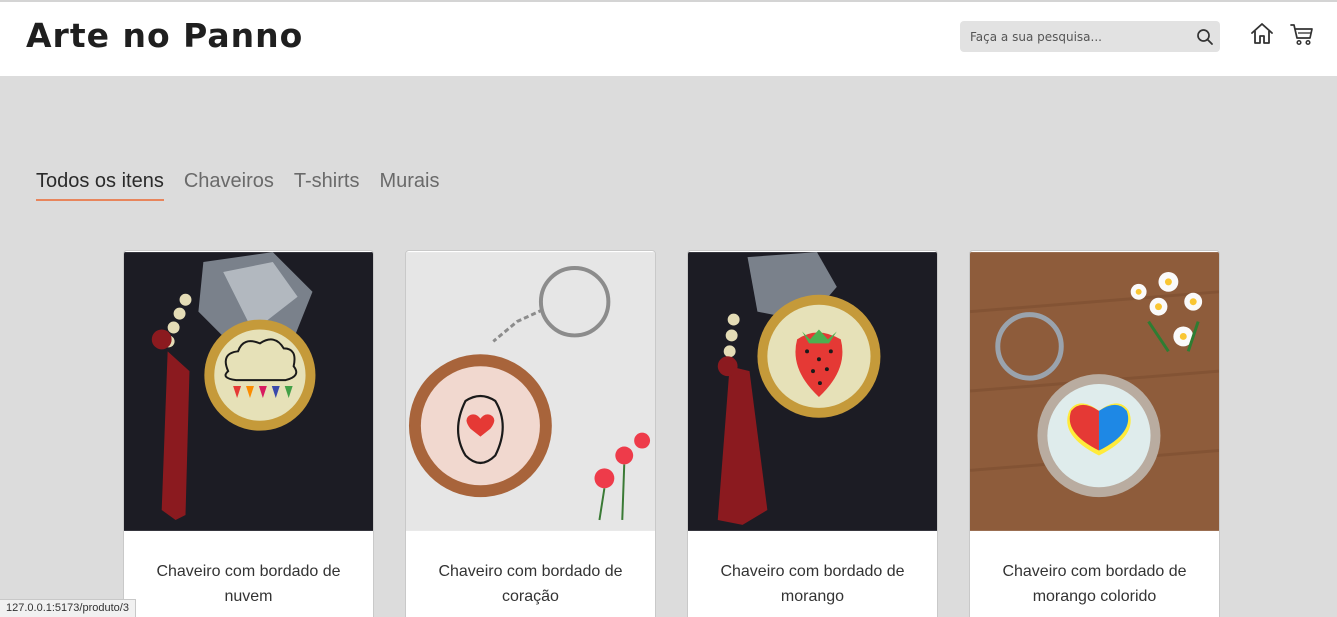 Image resolution: width=1337 pixels, height=617 pixels. Describe the element at coordinates (1262, 34) in the screenshot. I see `home-icon` at that location.